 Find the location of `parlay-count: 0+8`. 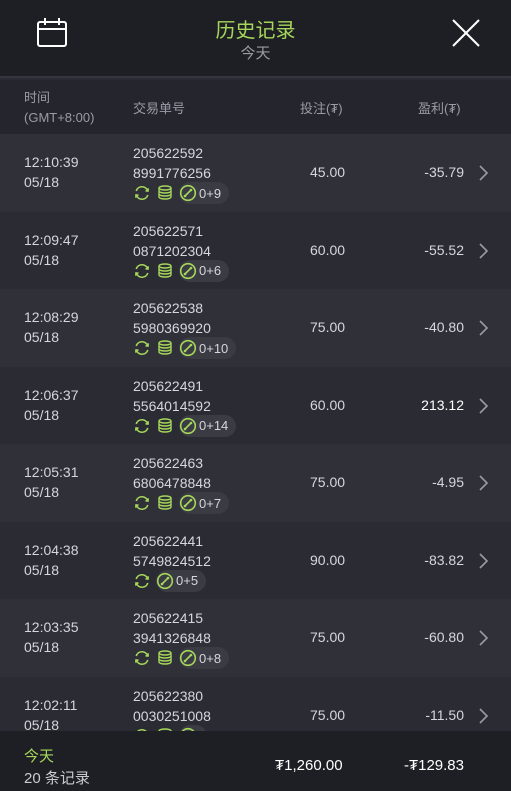

parlay-count: 0+8 is located at coordinates (210, 658).